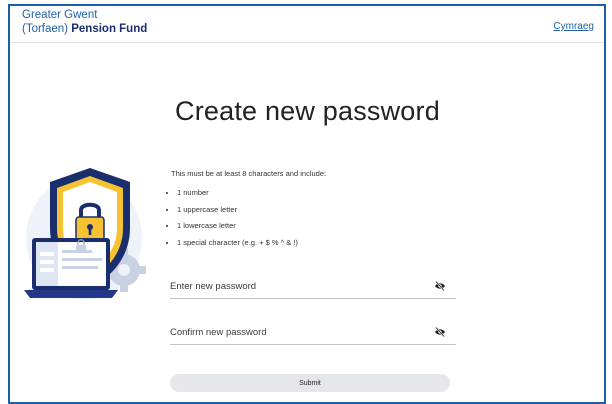 The height and width of the screenshot is (404, 612). I want to click on new-password-input, so click(295, 286).